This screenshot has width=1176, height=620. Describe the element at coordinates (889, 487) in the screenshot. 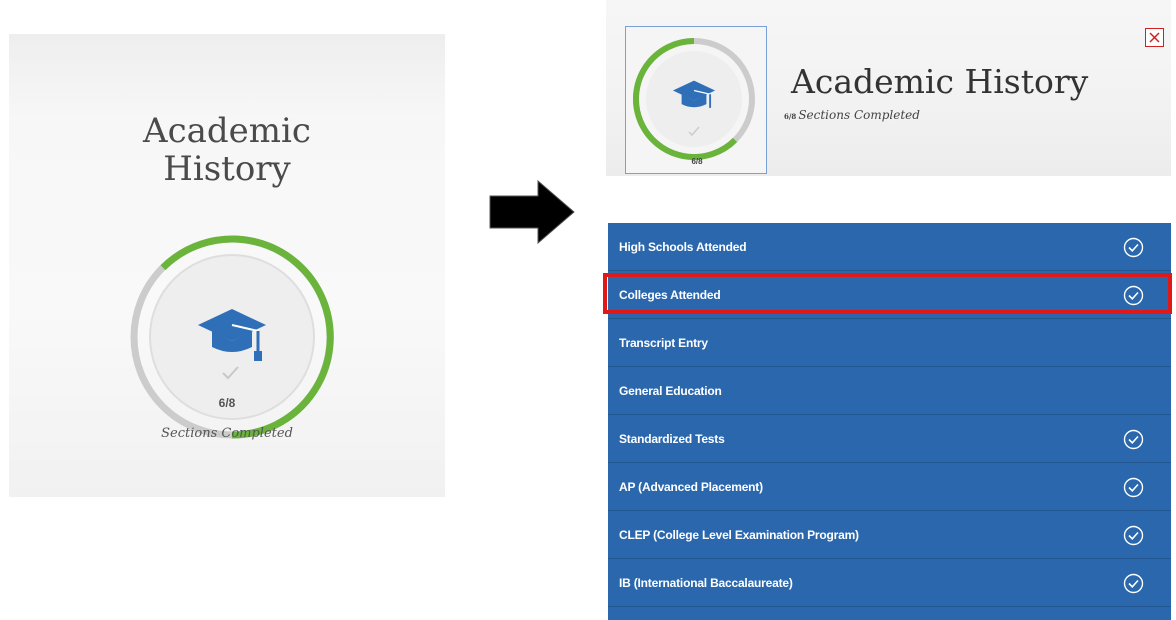

I see `section-item-ap: AP (Advanced Placement)` at that location.